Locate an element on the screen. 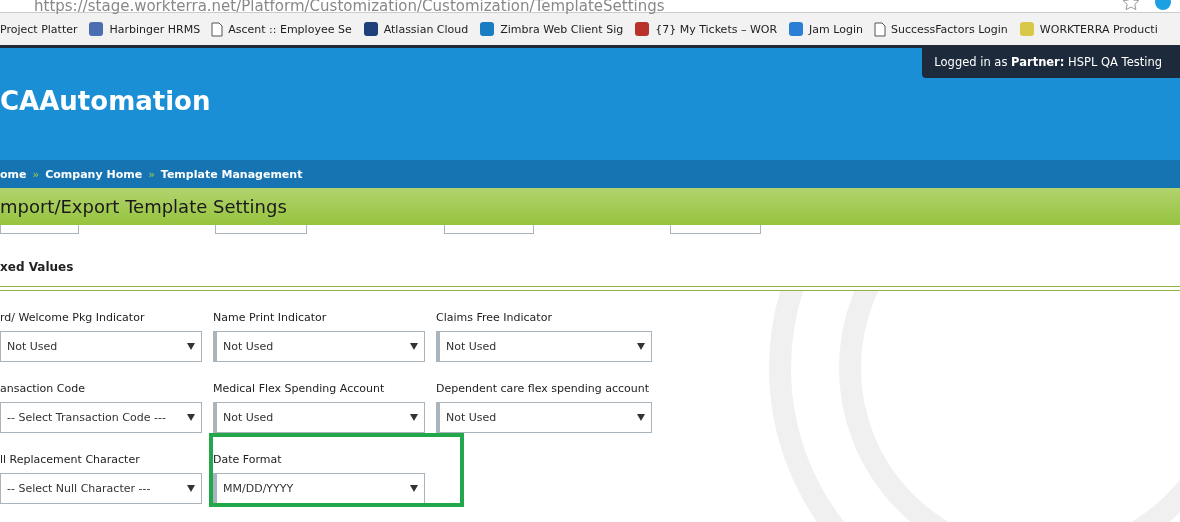 Image resolution: width=1180 pixels, height=522 pixels. field-label: Dependent care flex spending account is located at coordinates (543, 388).